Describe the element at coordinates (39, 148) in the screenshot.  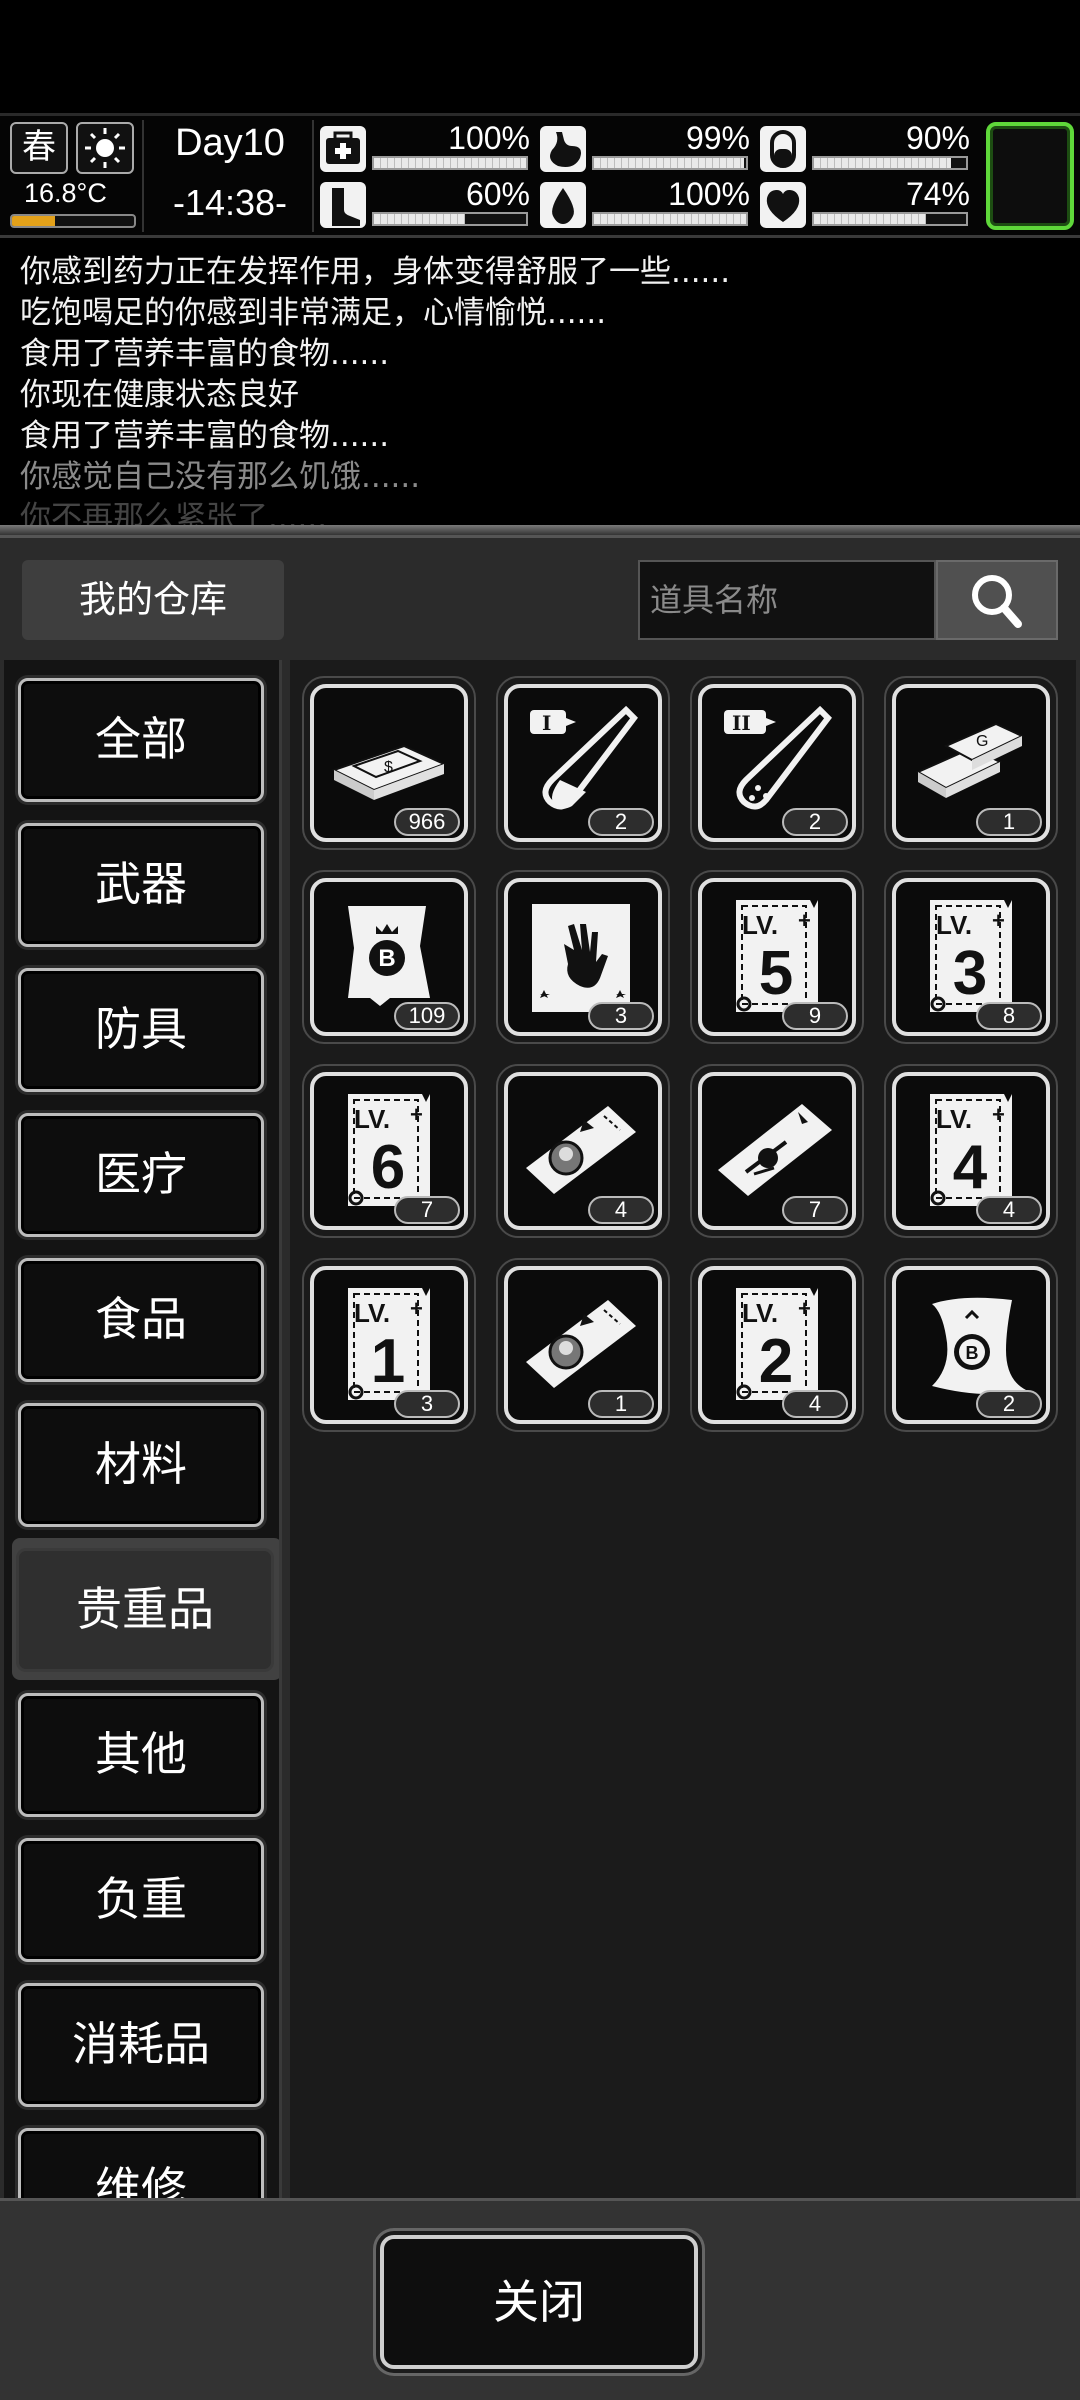
I see `season-indicator: 春` at that location.